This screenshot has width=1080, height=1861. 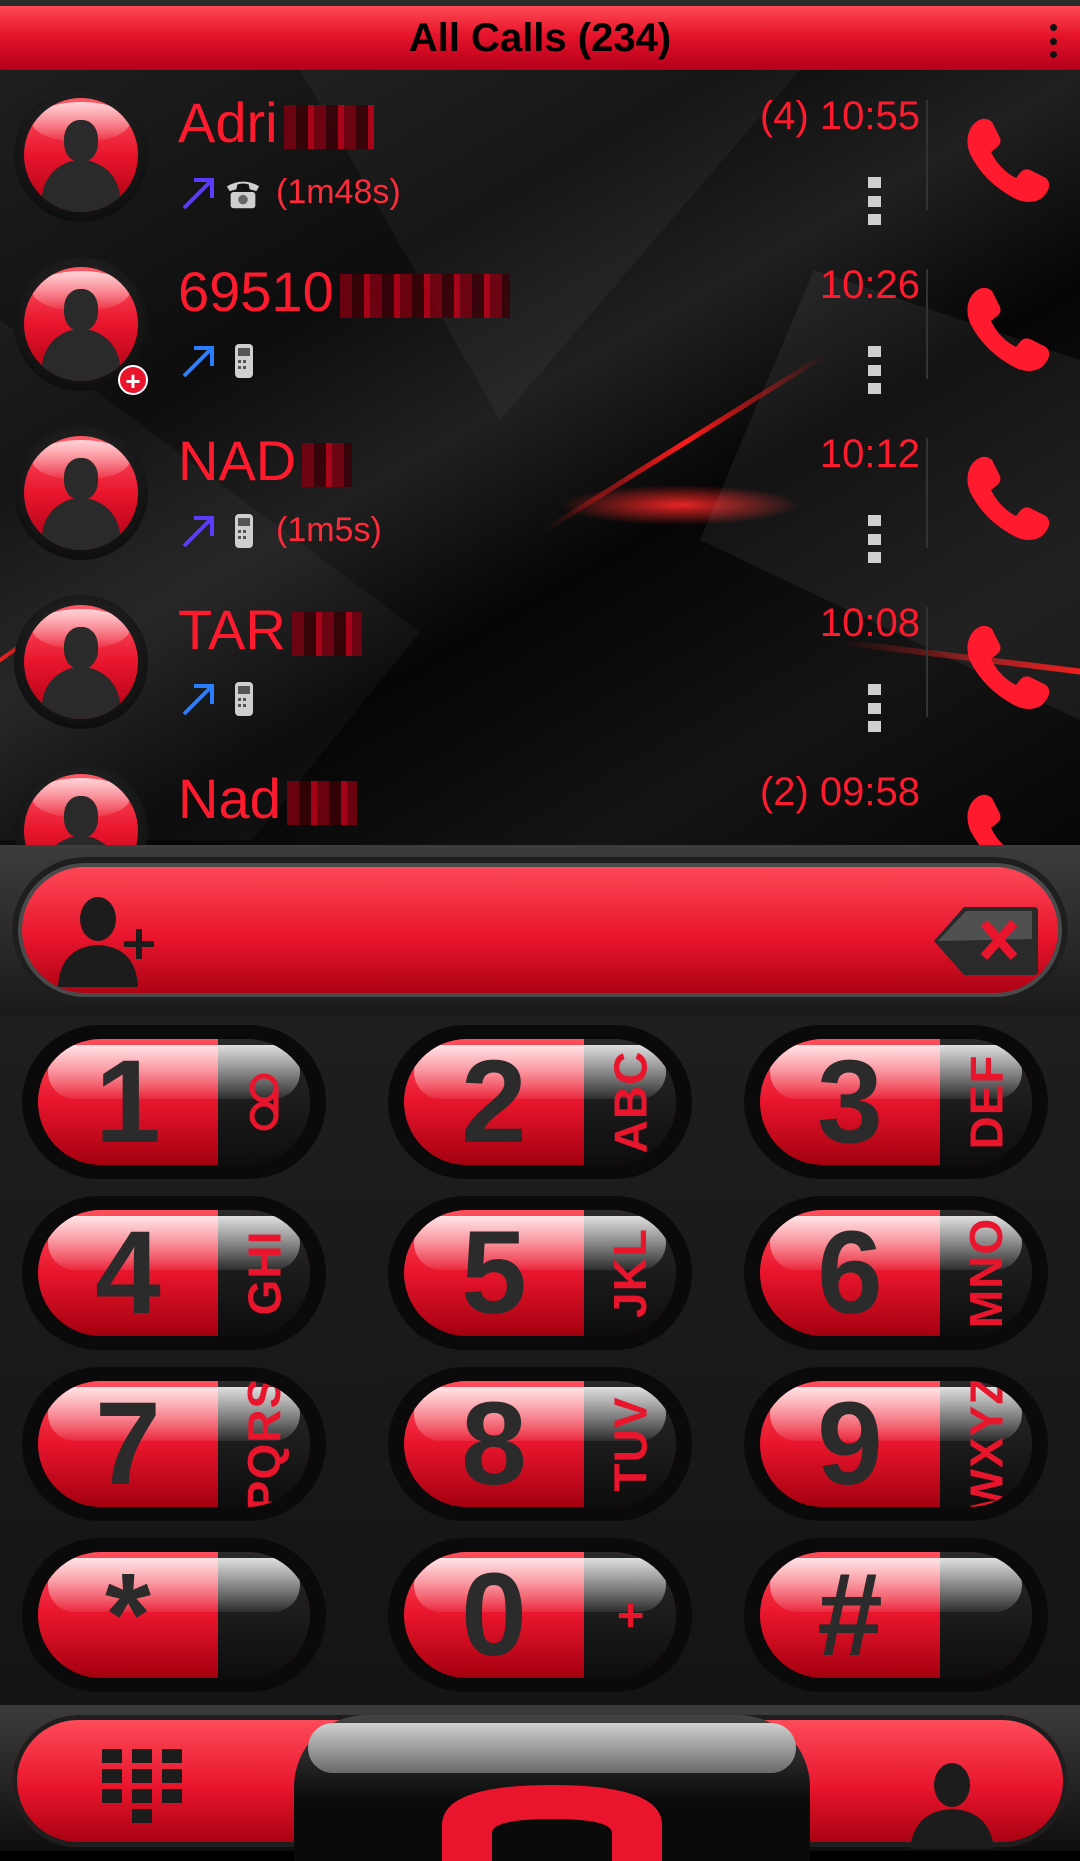 I want to click on key-letters: ABC, so click(x=630, y=1102).